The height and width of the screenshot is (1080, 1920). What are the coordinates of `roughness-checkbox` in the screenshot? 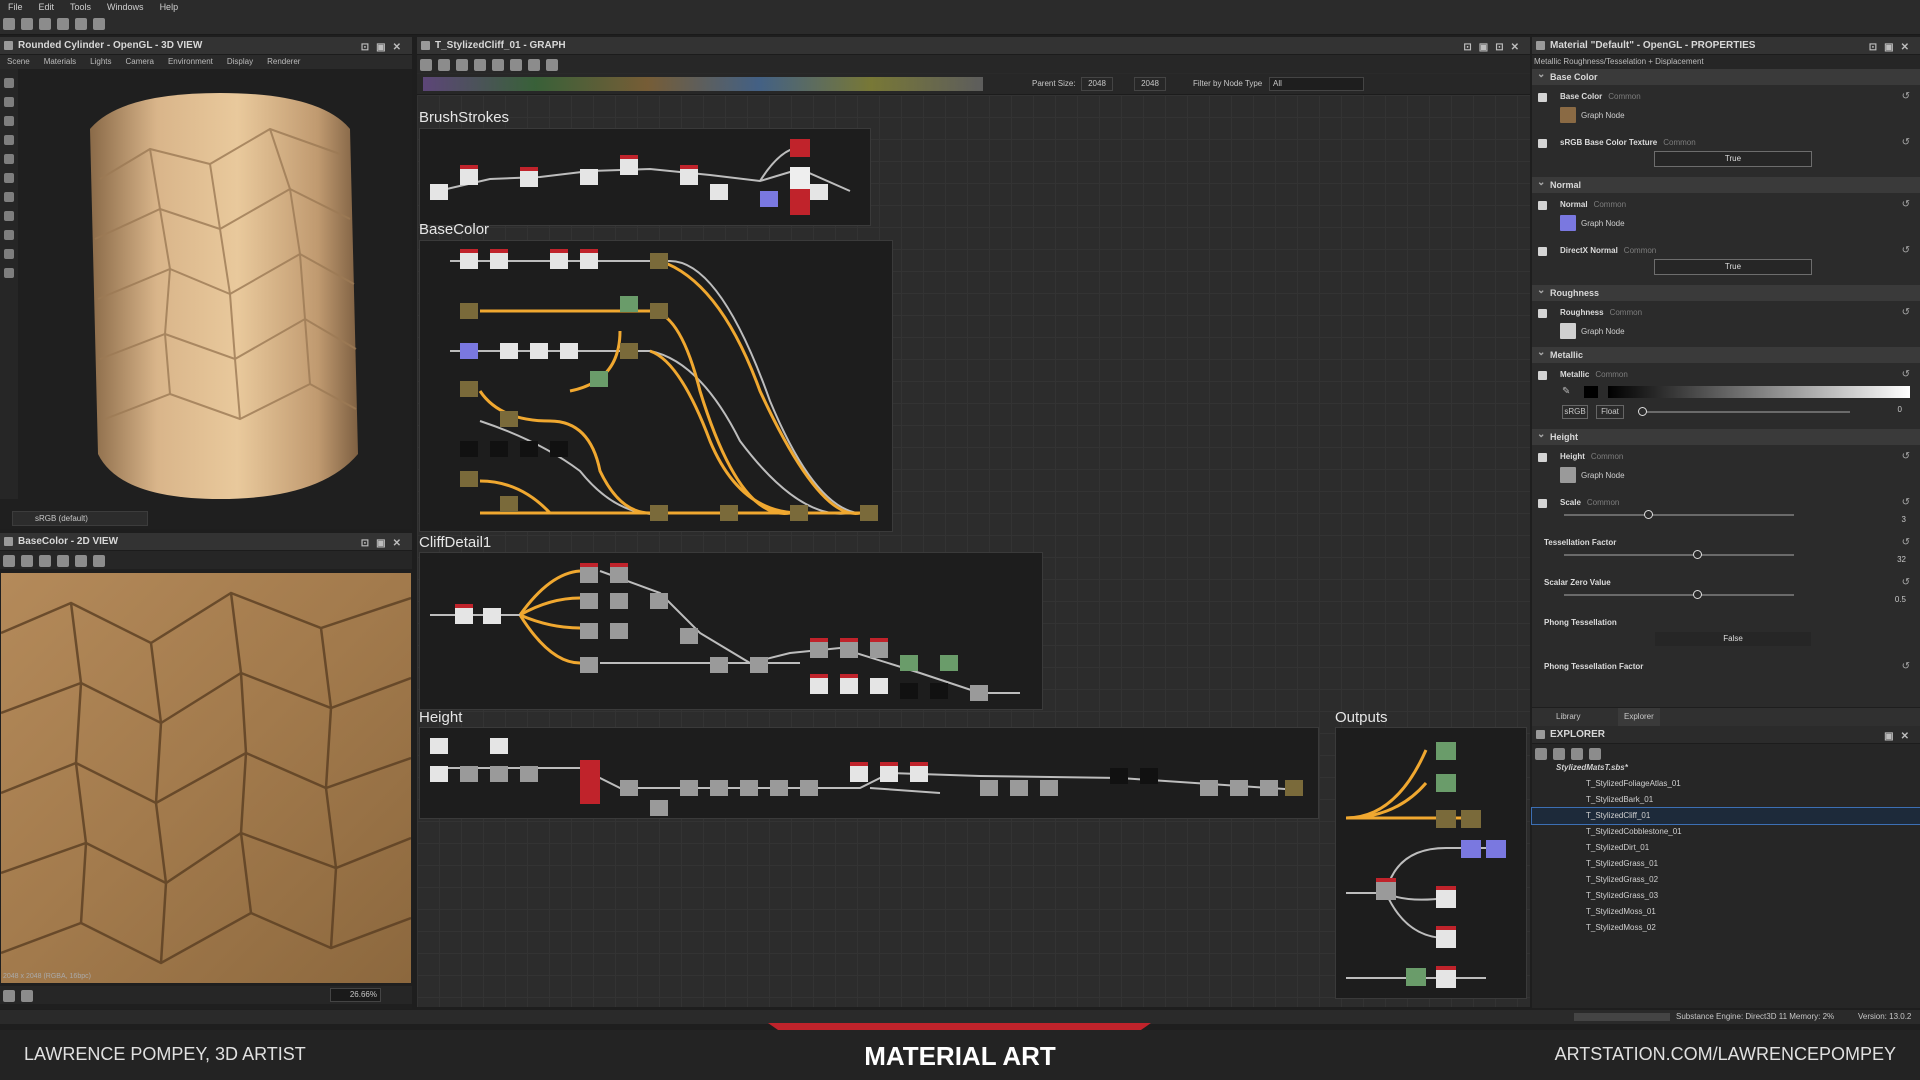 It's located at (1542, 313).